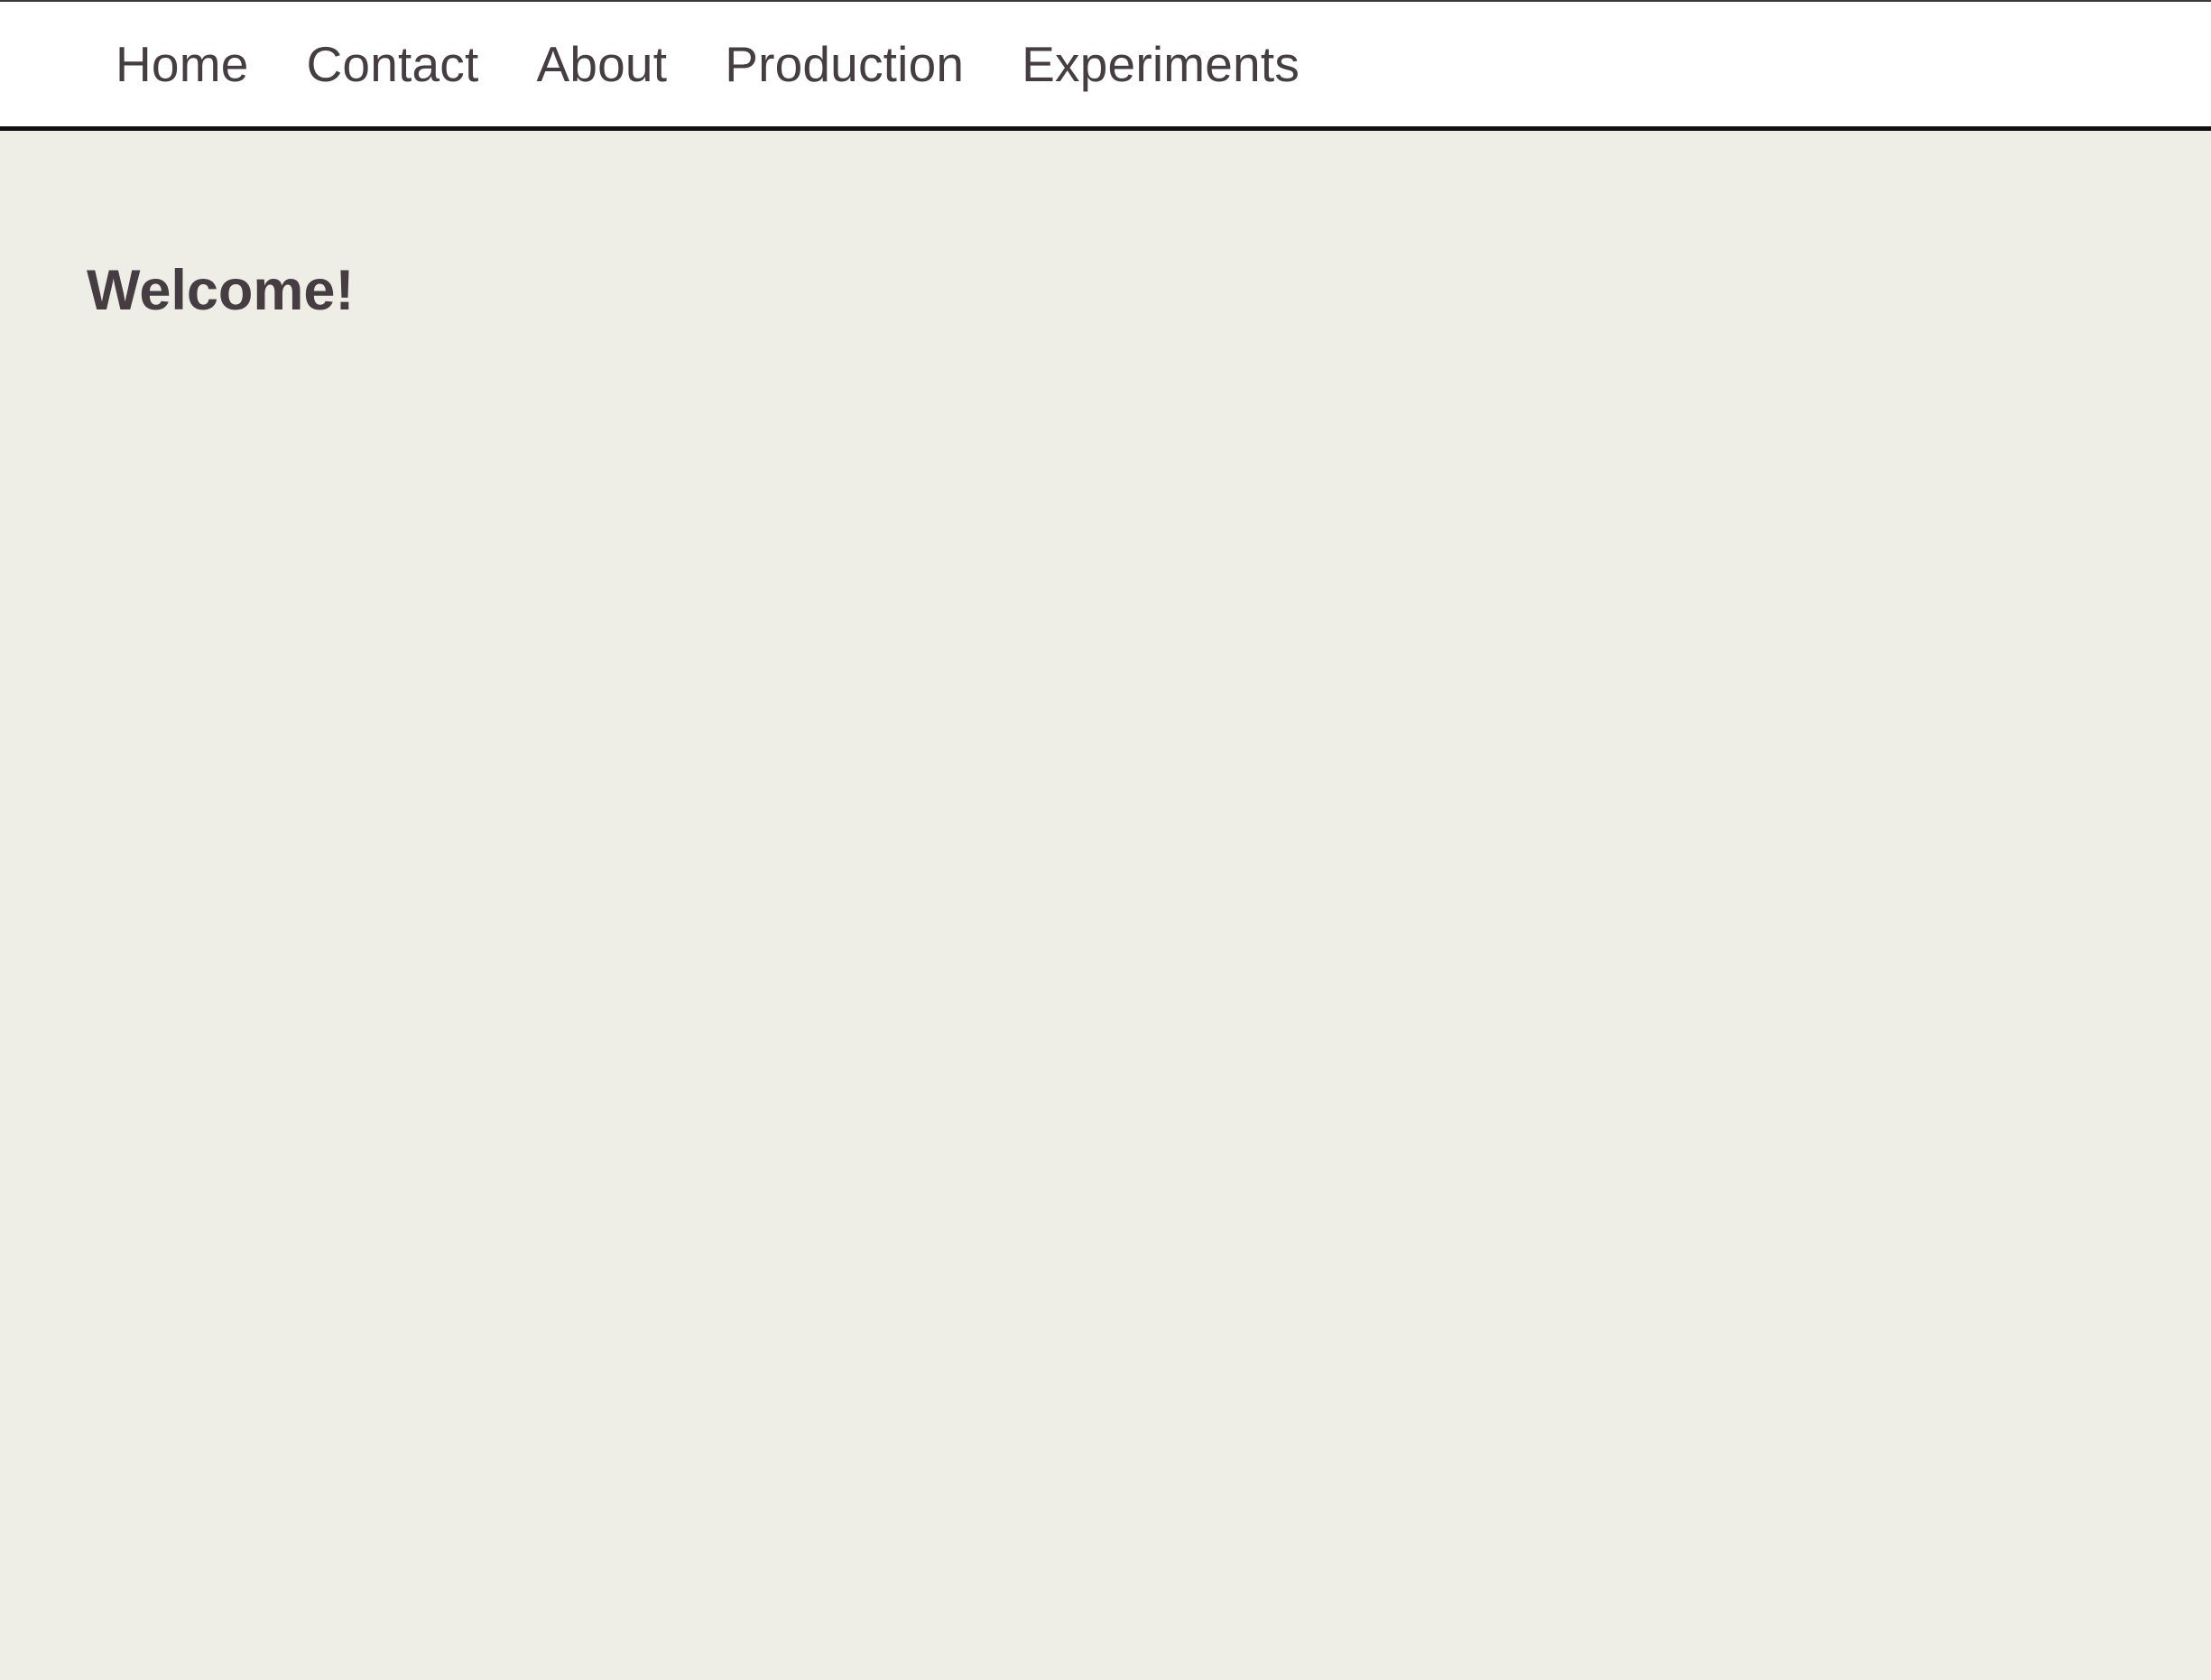 Image resolution: width=2211 pixels, height=1680 pixels. Describe the element at coordinates (182, 64) in the screenshot. I see `nav-link-home: Home` at that location.